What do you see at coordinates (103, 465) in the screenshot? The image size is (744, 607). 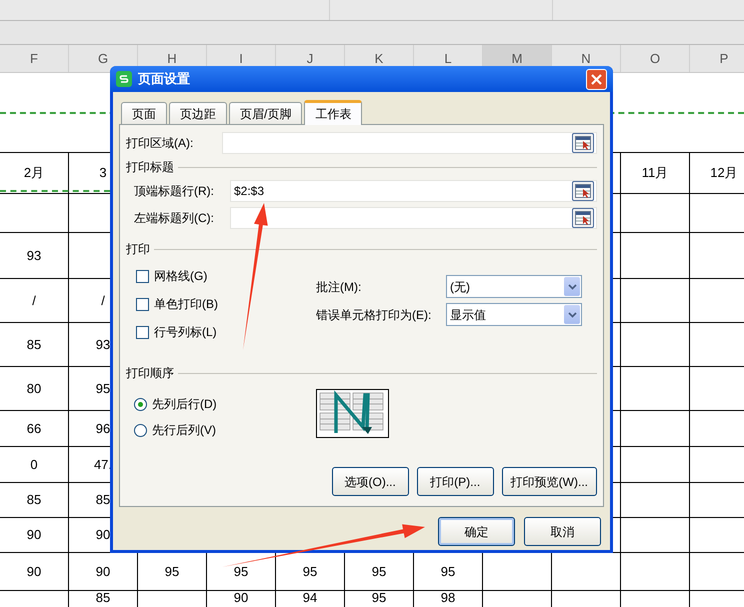 I see `table-cell-text: 47.` at bounding box center [103, 465].